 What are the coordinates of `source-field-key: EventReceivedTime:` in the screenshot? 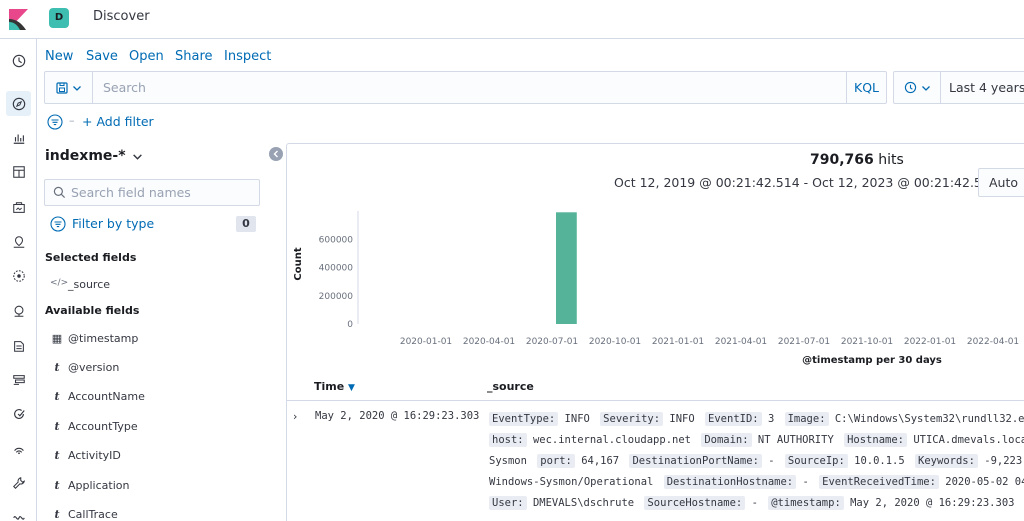 It's located at (879, 482).